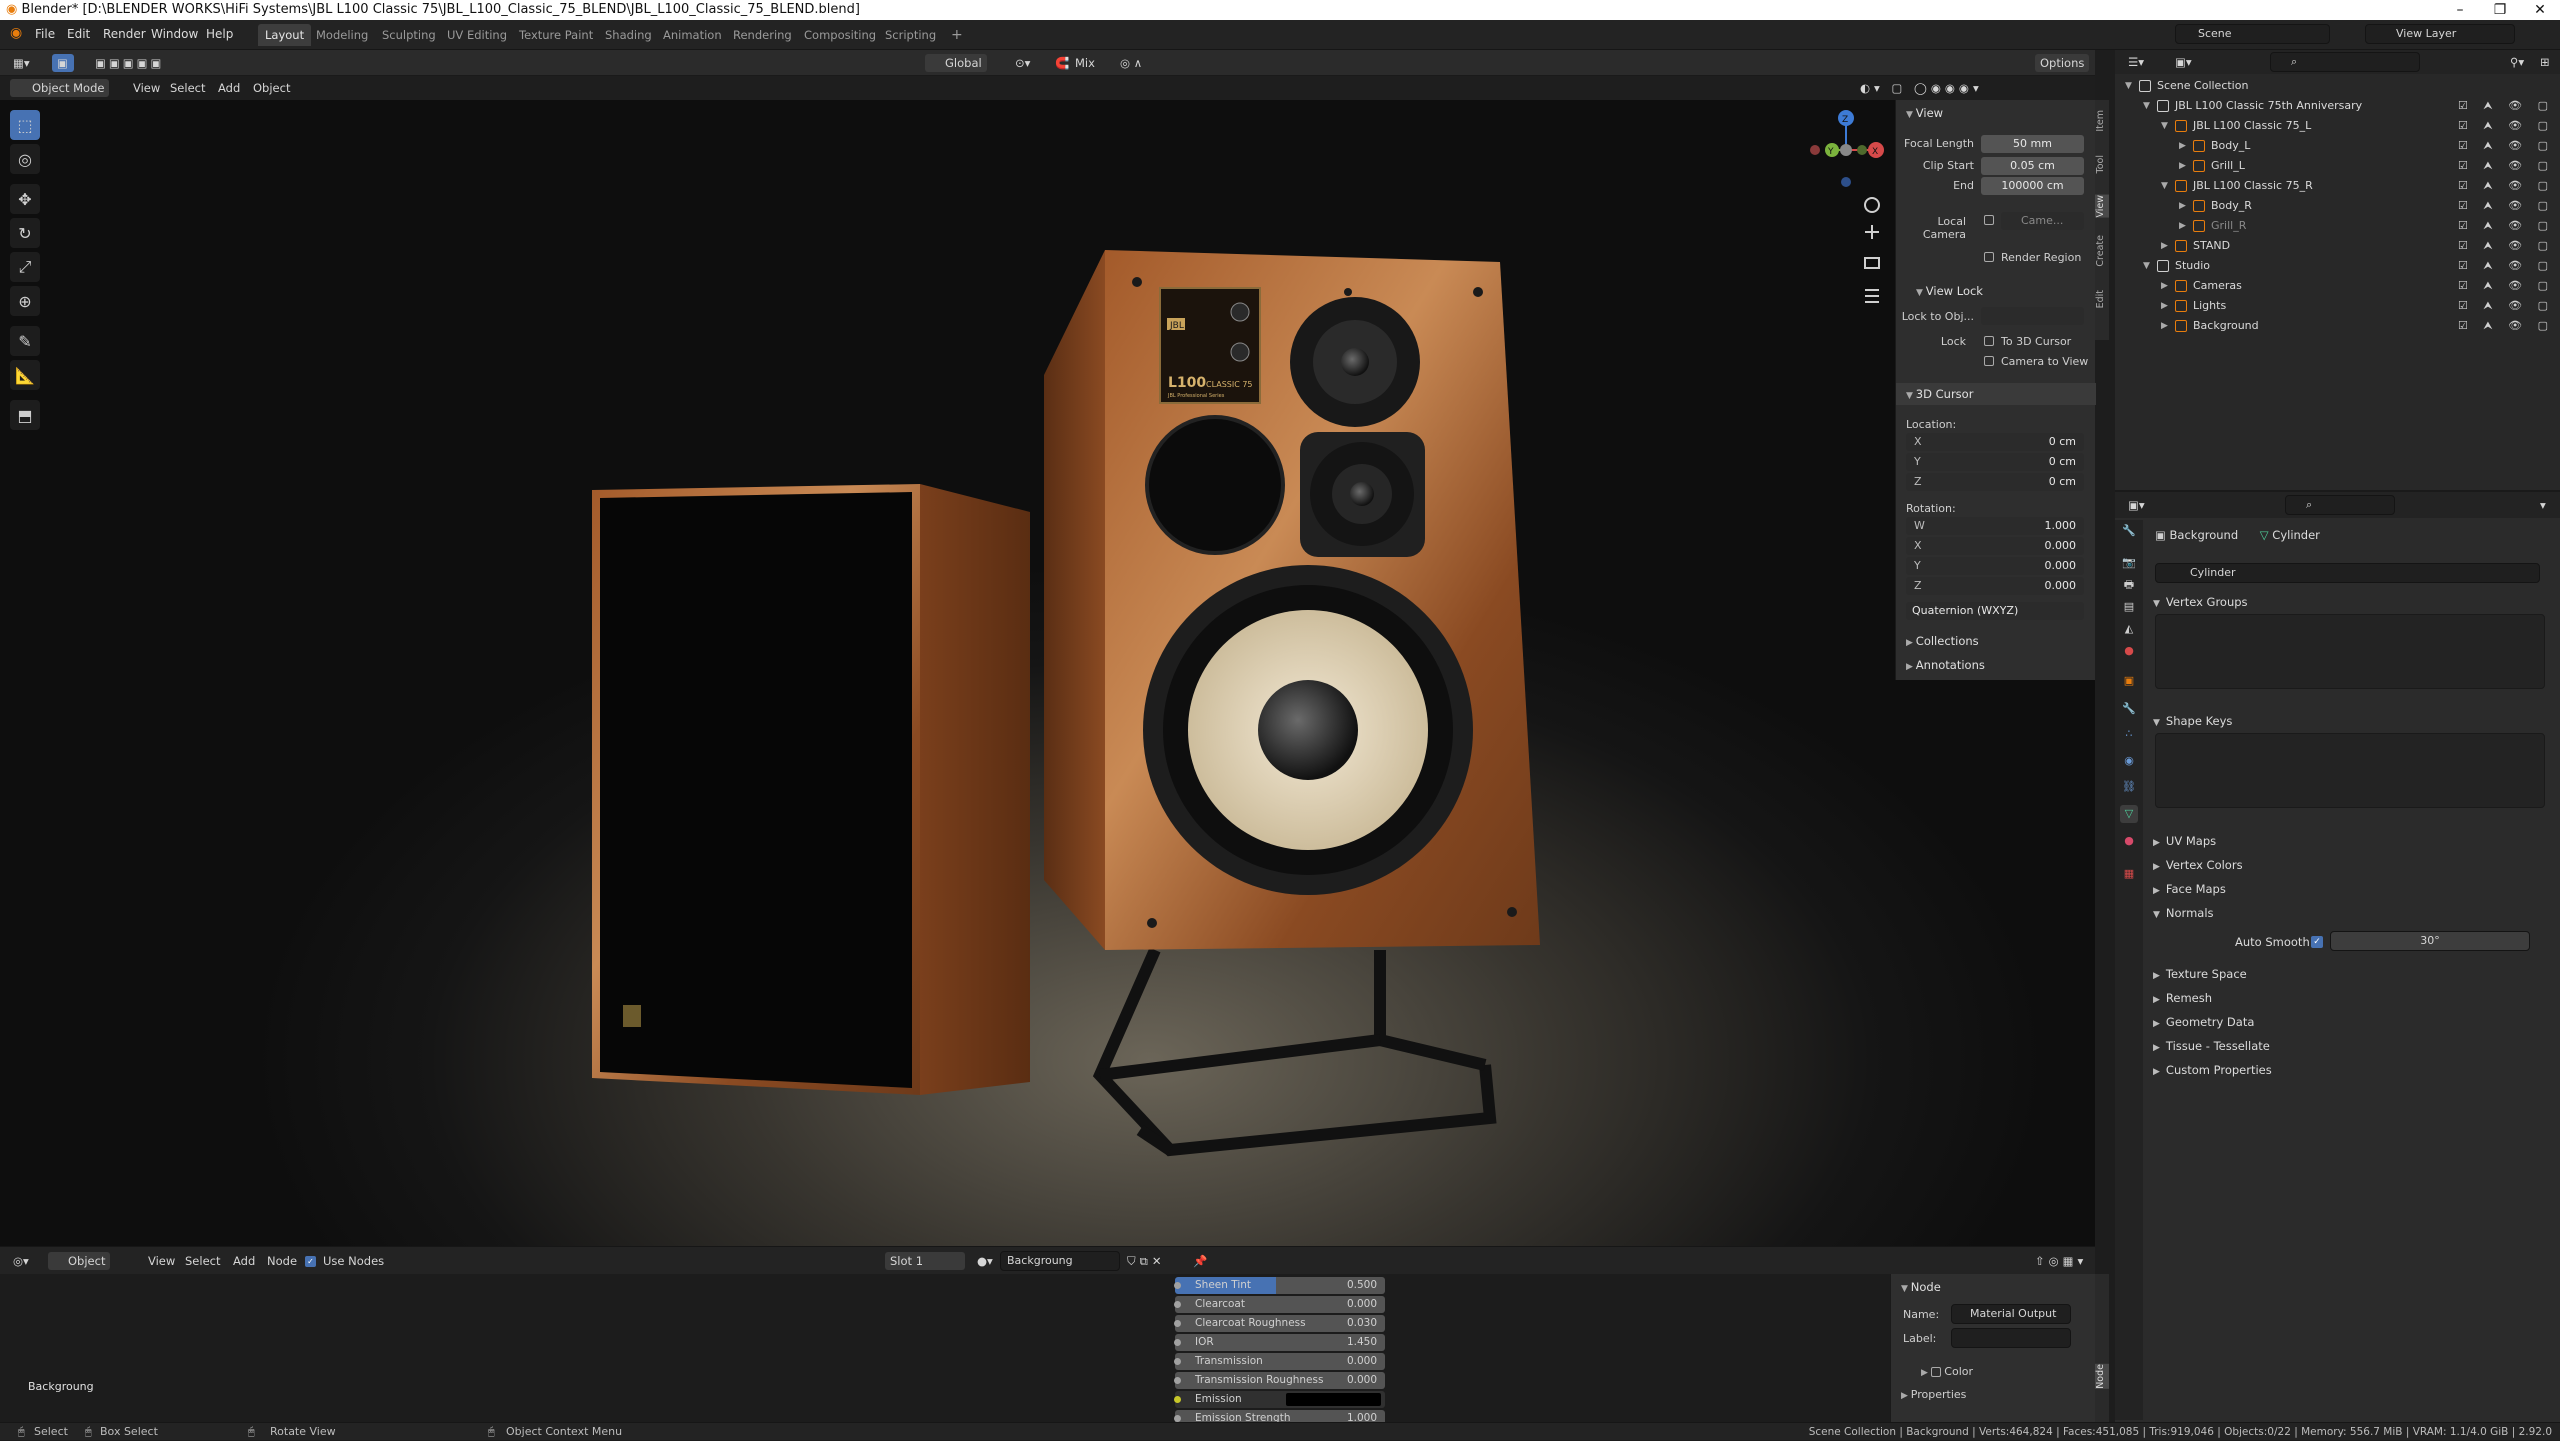 The height and width of the screenshot is (1441, 2560). Describe the element at coordinates (2011, 1314) in the screenshot. I see `node-name-field: Material Output` at that location.